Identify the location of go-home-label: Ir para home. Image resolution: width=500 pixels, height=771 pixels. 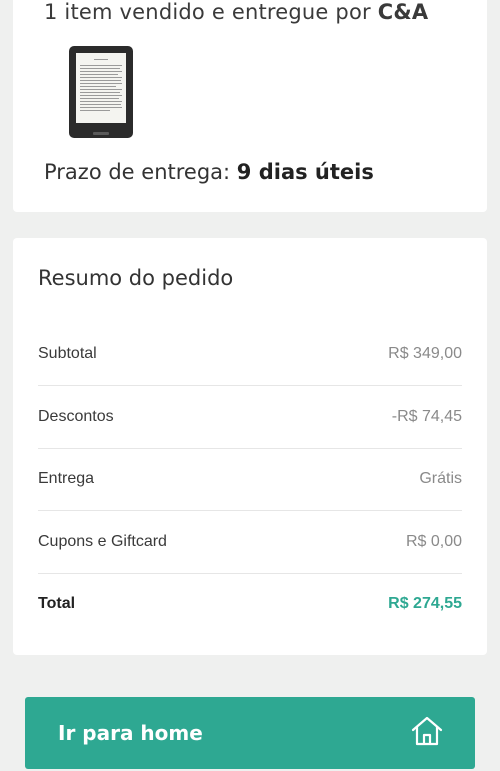
(130, 733).